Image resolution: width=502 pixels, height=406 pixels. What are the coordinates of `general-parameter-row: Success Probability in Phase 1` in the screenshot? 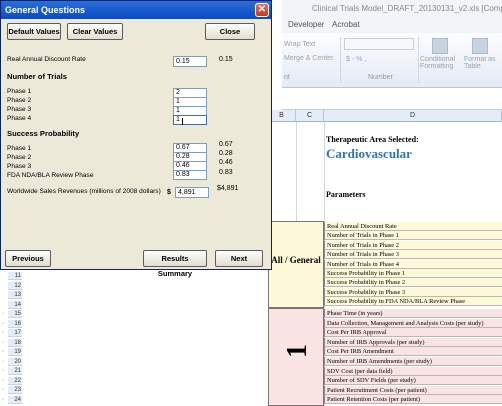 It's located at (413, 273).